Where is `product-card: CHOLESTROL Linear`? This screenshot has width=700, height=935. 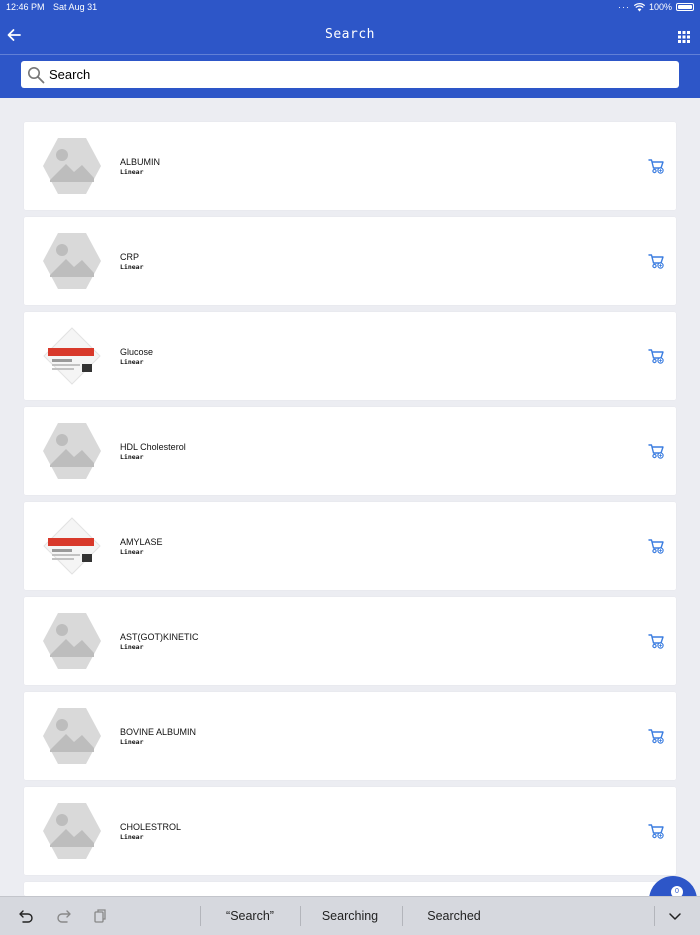
product-card: CHOLESTROL Linear is located at coordinates (350, 831).